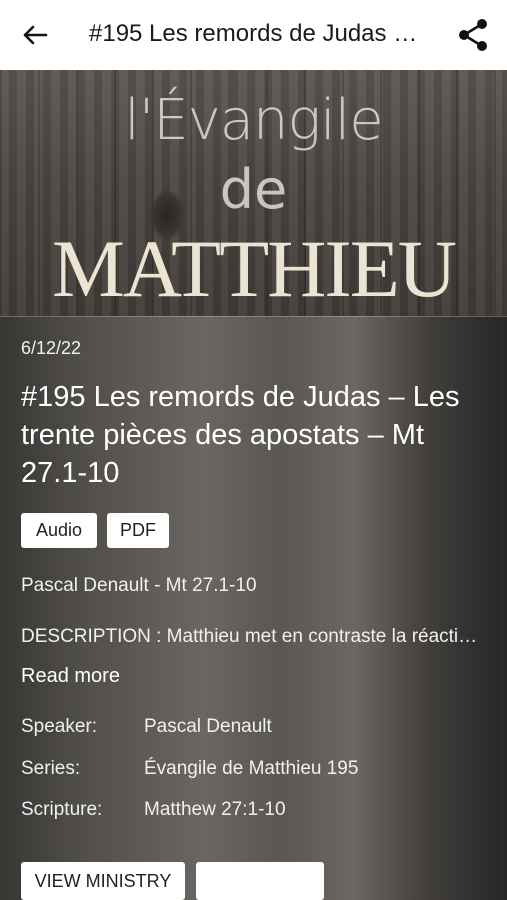 The height and width of the screenshot is (900, 507). I want to click on author-line: Pascal Denault - Mt 27.1-10, so click(139, 585).